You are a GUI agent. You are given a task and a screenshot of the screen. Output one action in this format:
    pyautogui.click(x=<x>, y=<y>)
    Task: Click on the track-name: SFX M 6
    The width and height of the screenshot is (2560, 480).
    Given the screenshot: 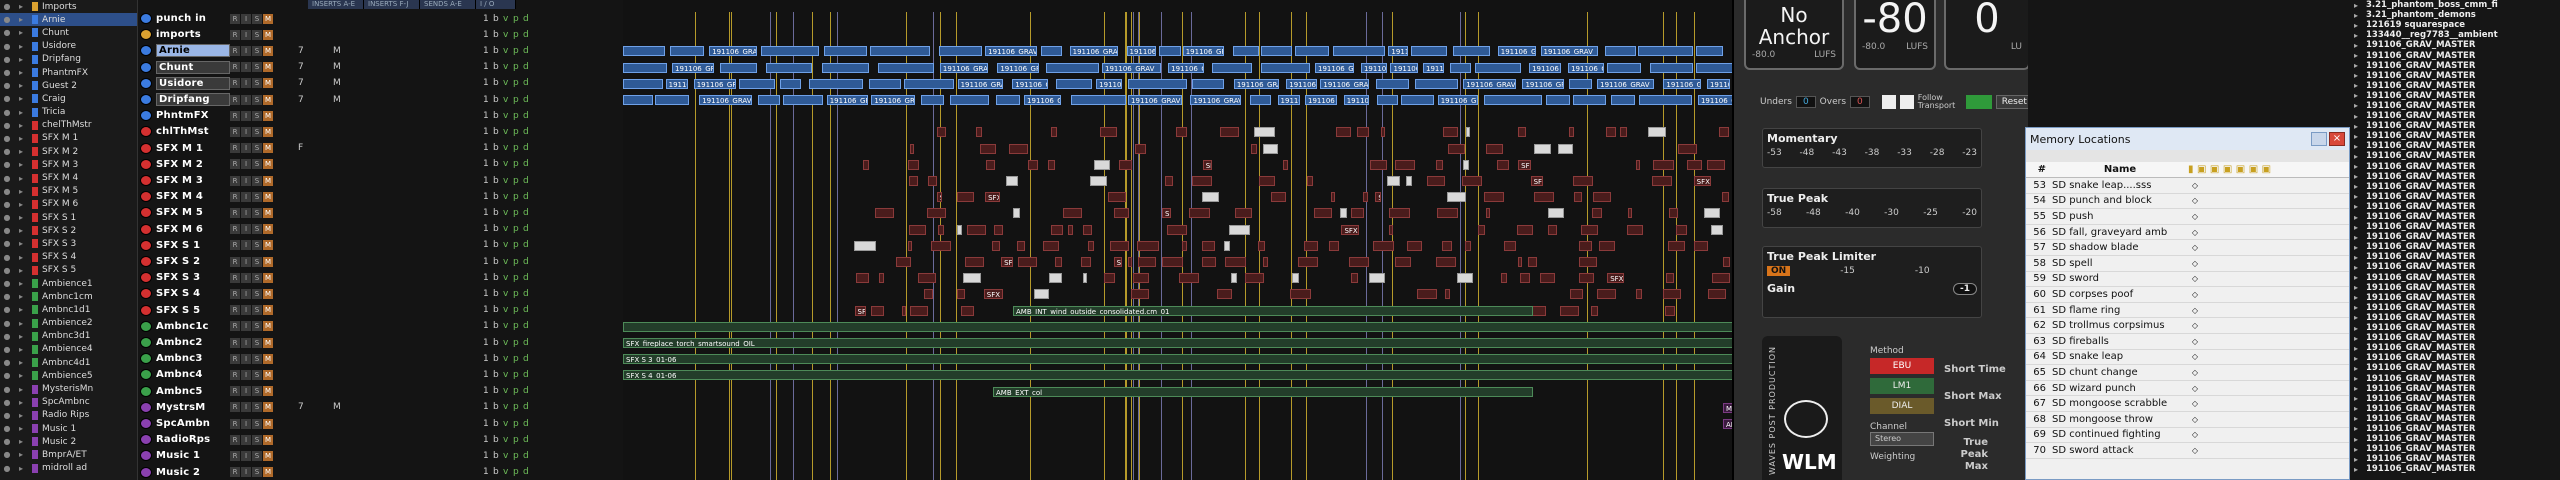 What is the action you would take?
    pyautogui.click(x=193, y=229)
    